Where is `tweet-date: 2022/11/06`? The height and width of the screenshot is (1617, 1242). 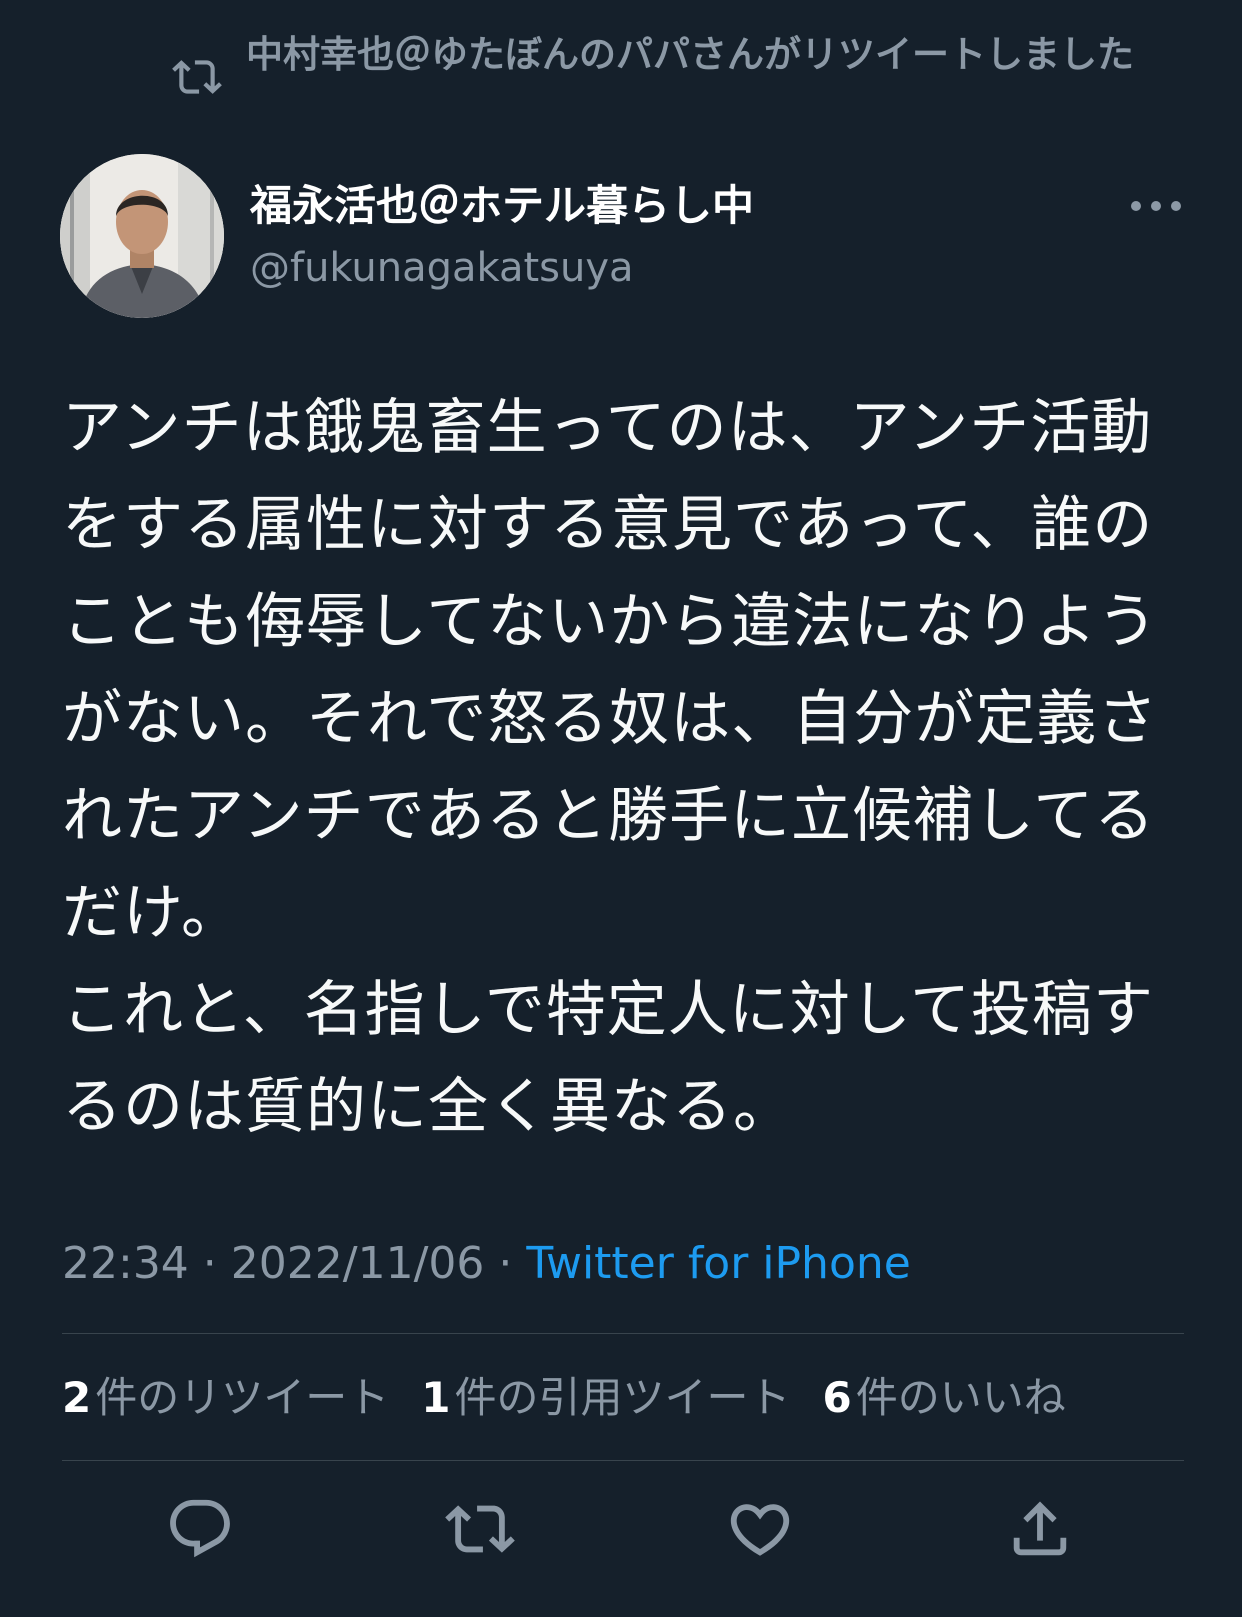
tweet-date: 2022/11/06 is located at coordinates (357, 1263).